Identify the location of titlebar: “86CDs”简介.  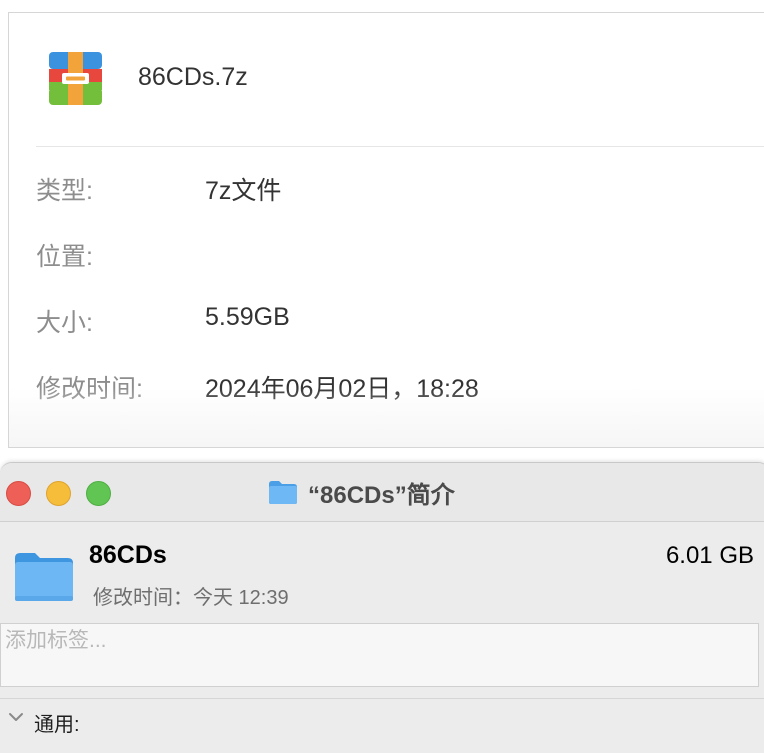
(382, 492).